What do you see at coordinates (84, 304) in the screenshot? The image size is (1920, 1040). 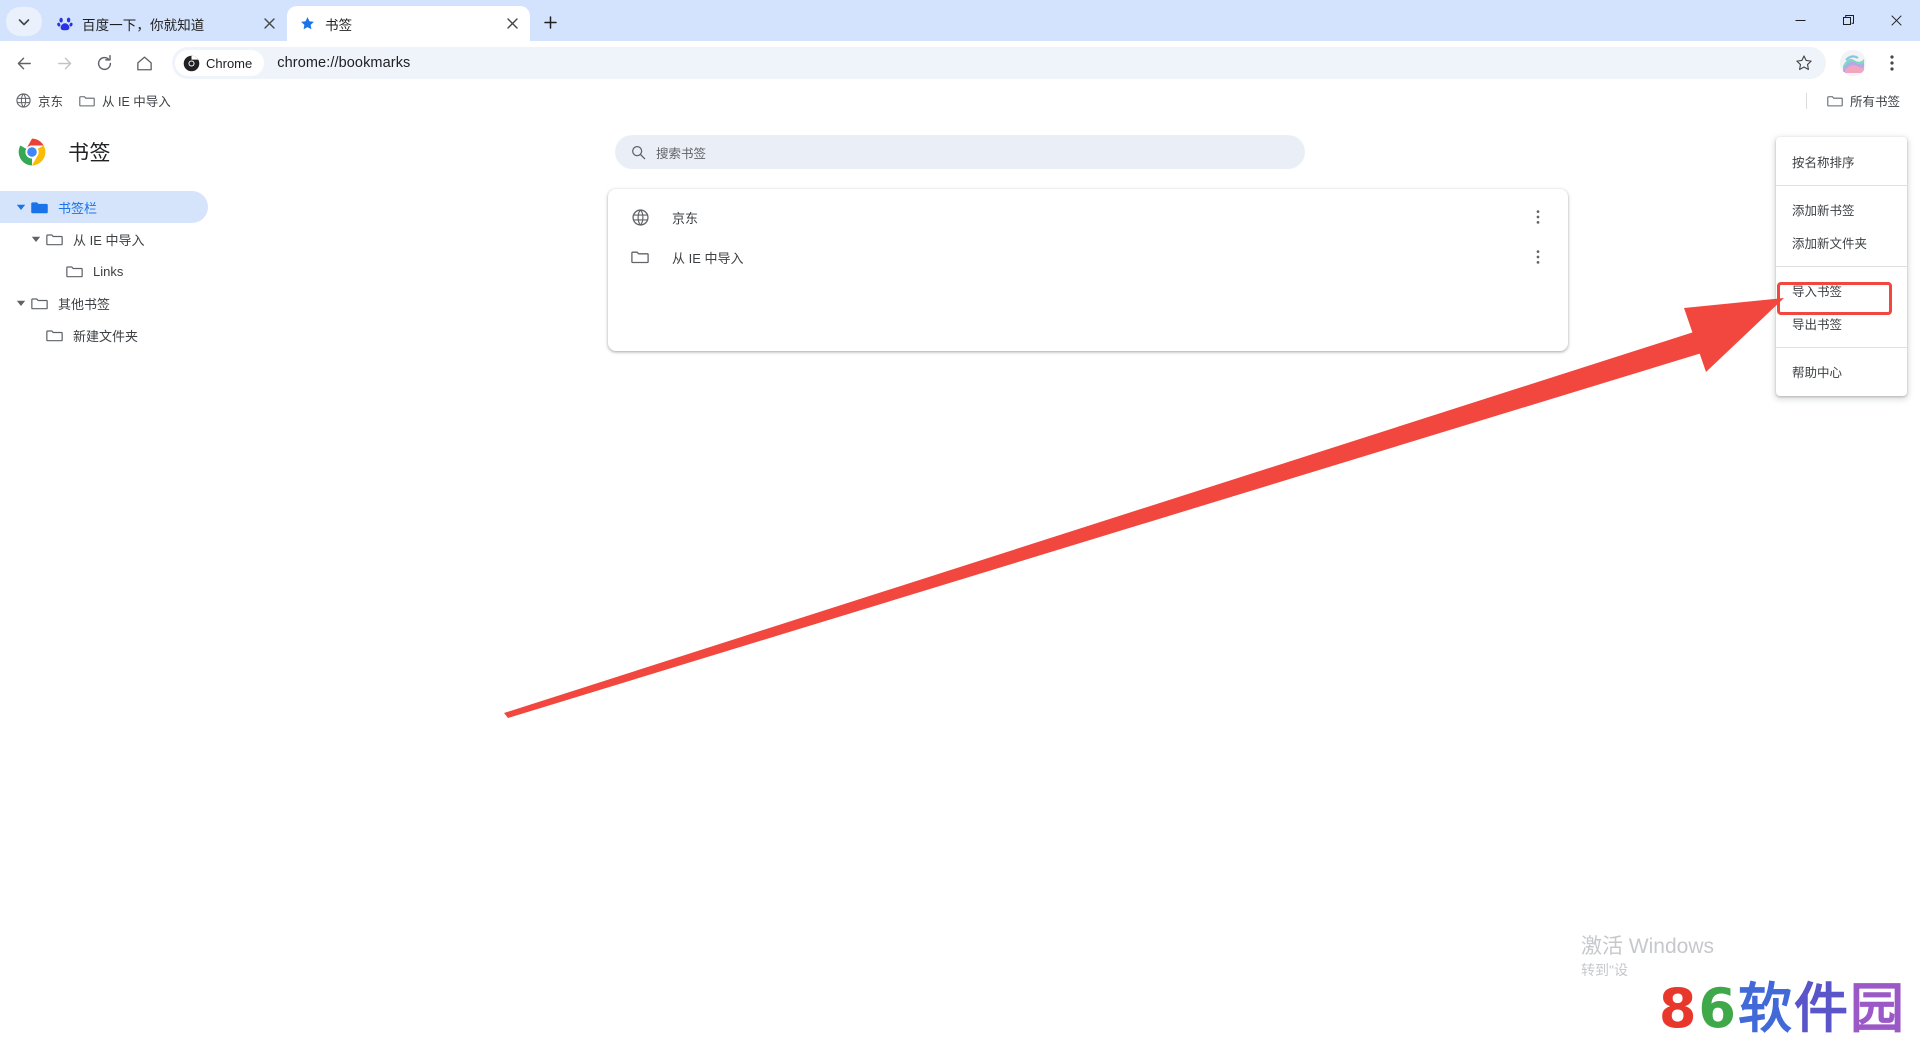 I see `sidebar-item-label: 其他书签` at bounding box center [84, 304].